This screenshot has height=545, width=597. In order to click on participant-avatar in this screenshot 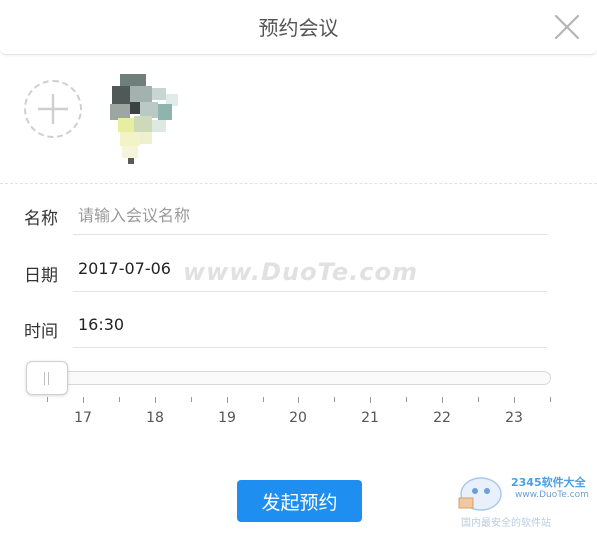, I will do `click(146, 120)`.